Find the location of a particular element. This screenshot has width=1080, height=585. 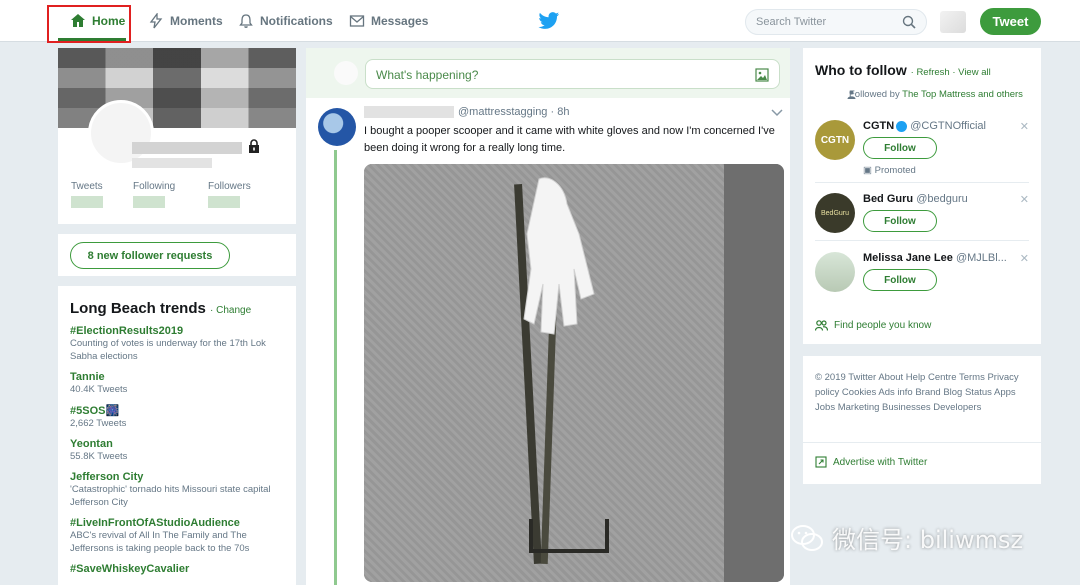

tweet-handle-time: @mattresstagging · 8h is located at coordinates (513, 112).